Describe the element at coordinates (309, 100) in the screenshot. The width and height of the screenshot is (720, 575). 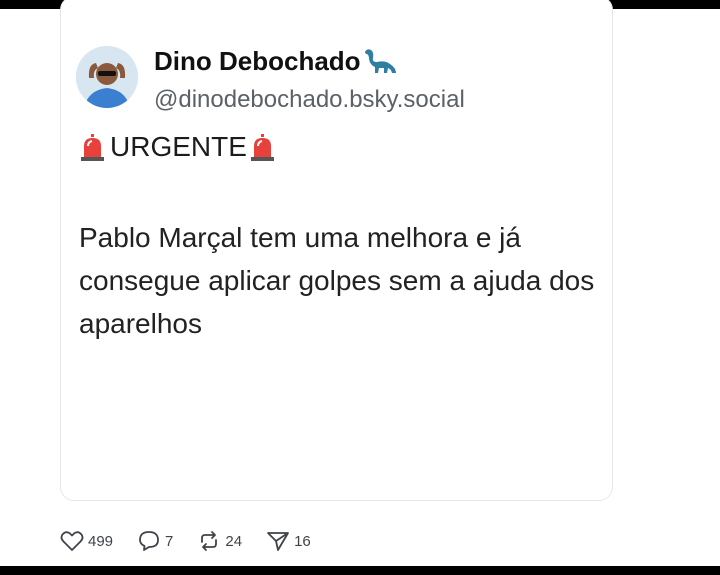
I see `author-handle: @dinodebochado.bsky.social` at that location.